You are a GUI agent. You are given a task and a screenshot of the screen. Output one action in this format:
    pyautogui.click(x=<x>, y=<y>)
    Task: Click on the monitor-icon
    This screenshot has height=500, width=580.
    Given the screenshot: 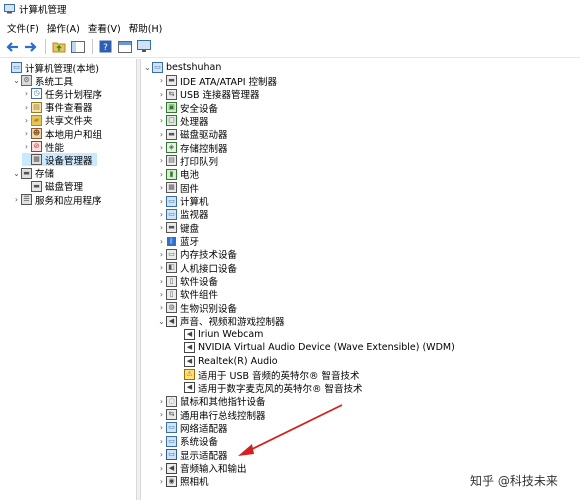 What is the action you would take?
    pyautogui.click(x=143, y=46)
    